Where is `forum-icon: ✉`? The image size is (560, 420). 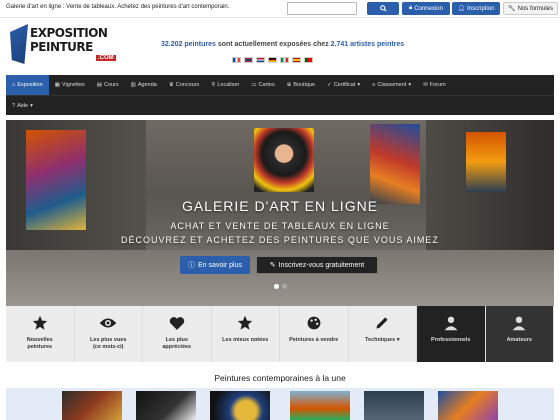
forum-icon: ✉ is located at coordinates (425, 85).